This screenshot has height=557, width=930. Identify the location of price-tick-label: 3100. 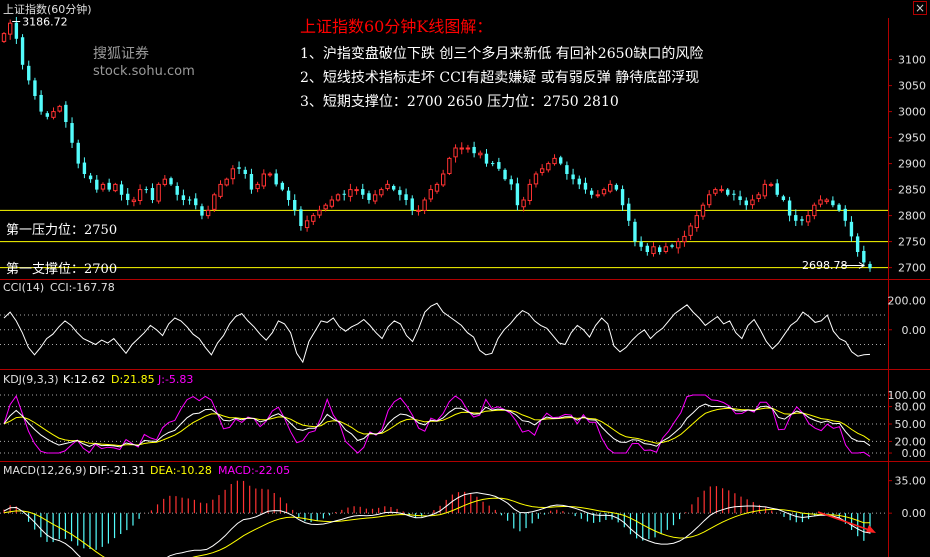
(912, 60).